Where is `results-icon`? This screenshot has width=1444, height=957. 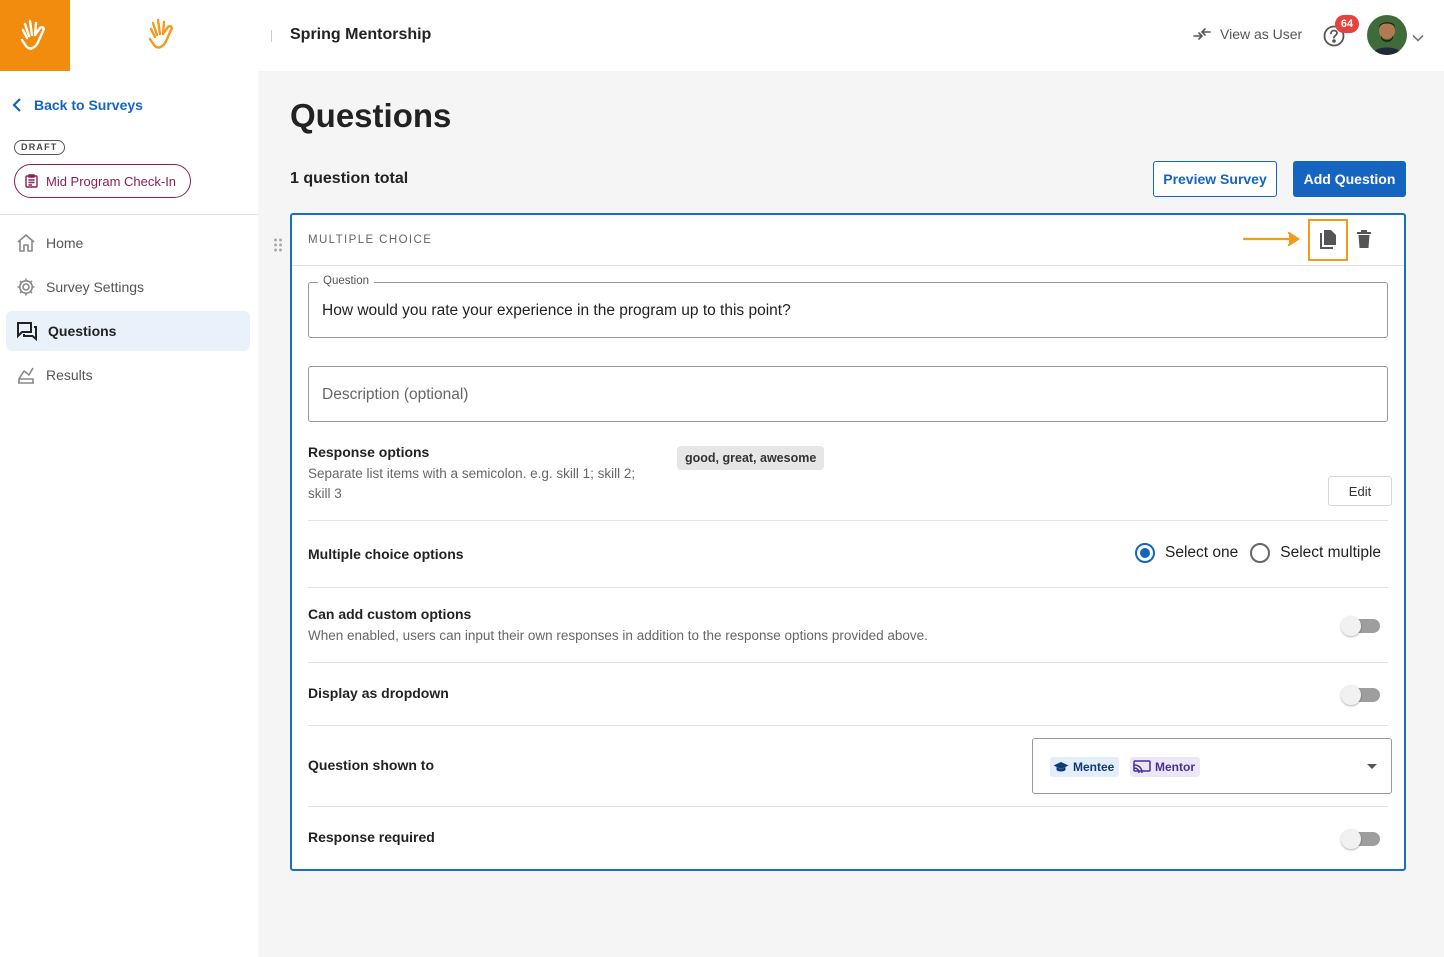
results-icon is located at coordinates (26, 375).